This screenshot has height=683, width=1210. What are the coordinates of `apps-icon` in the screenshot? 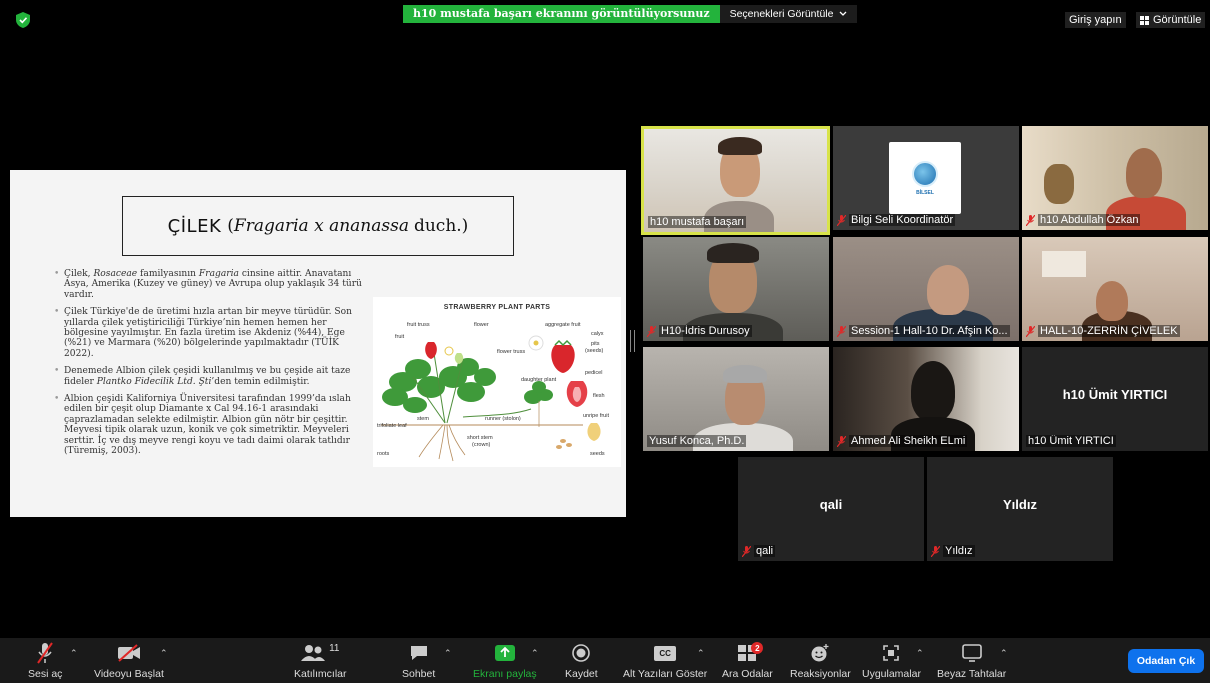 It's located at (891, 653).